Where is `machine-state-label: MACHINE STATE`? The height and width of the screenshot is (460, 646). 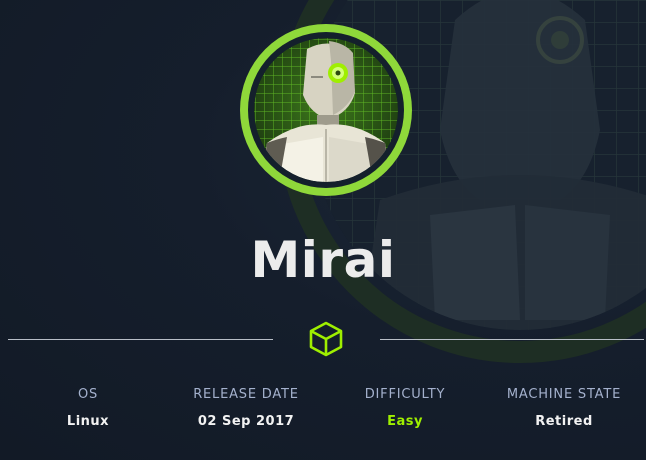
machine-state-label: MACHINE STATE is located at coordinates (564, 394).